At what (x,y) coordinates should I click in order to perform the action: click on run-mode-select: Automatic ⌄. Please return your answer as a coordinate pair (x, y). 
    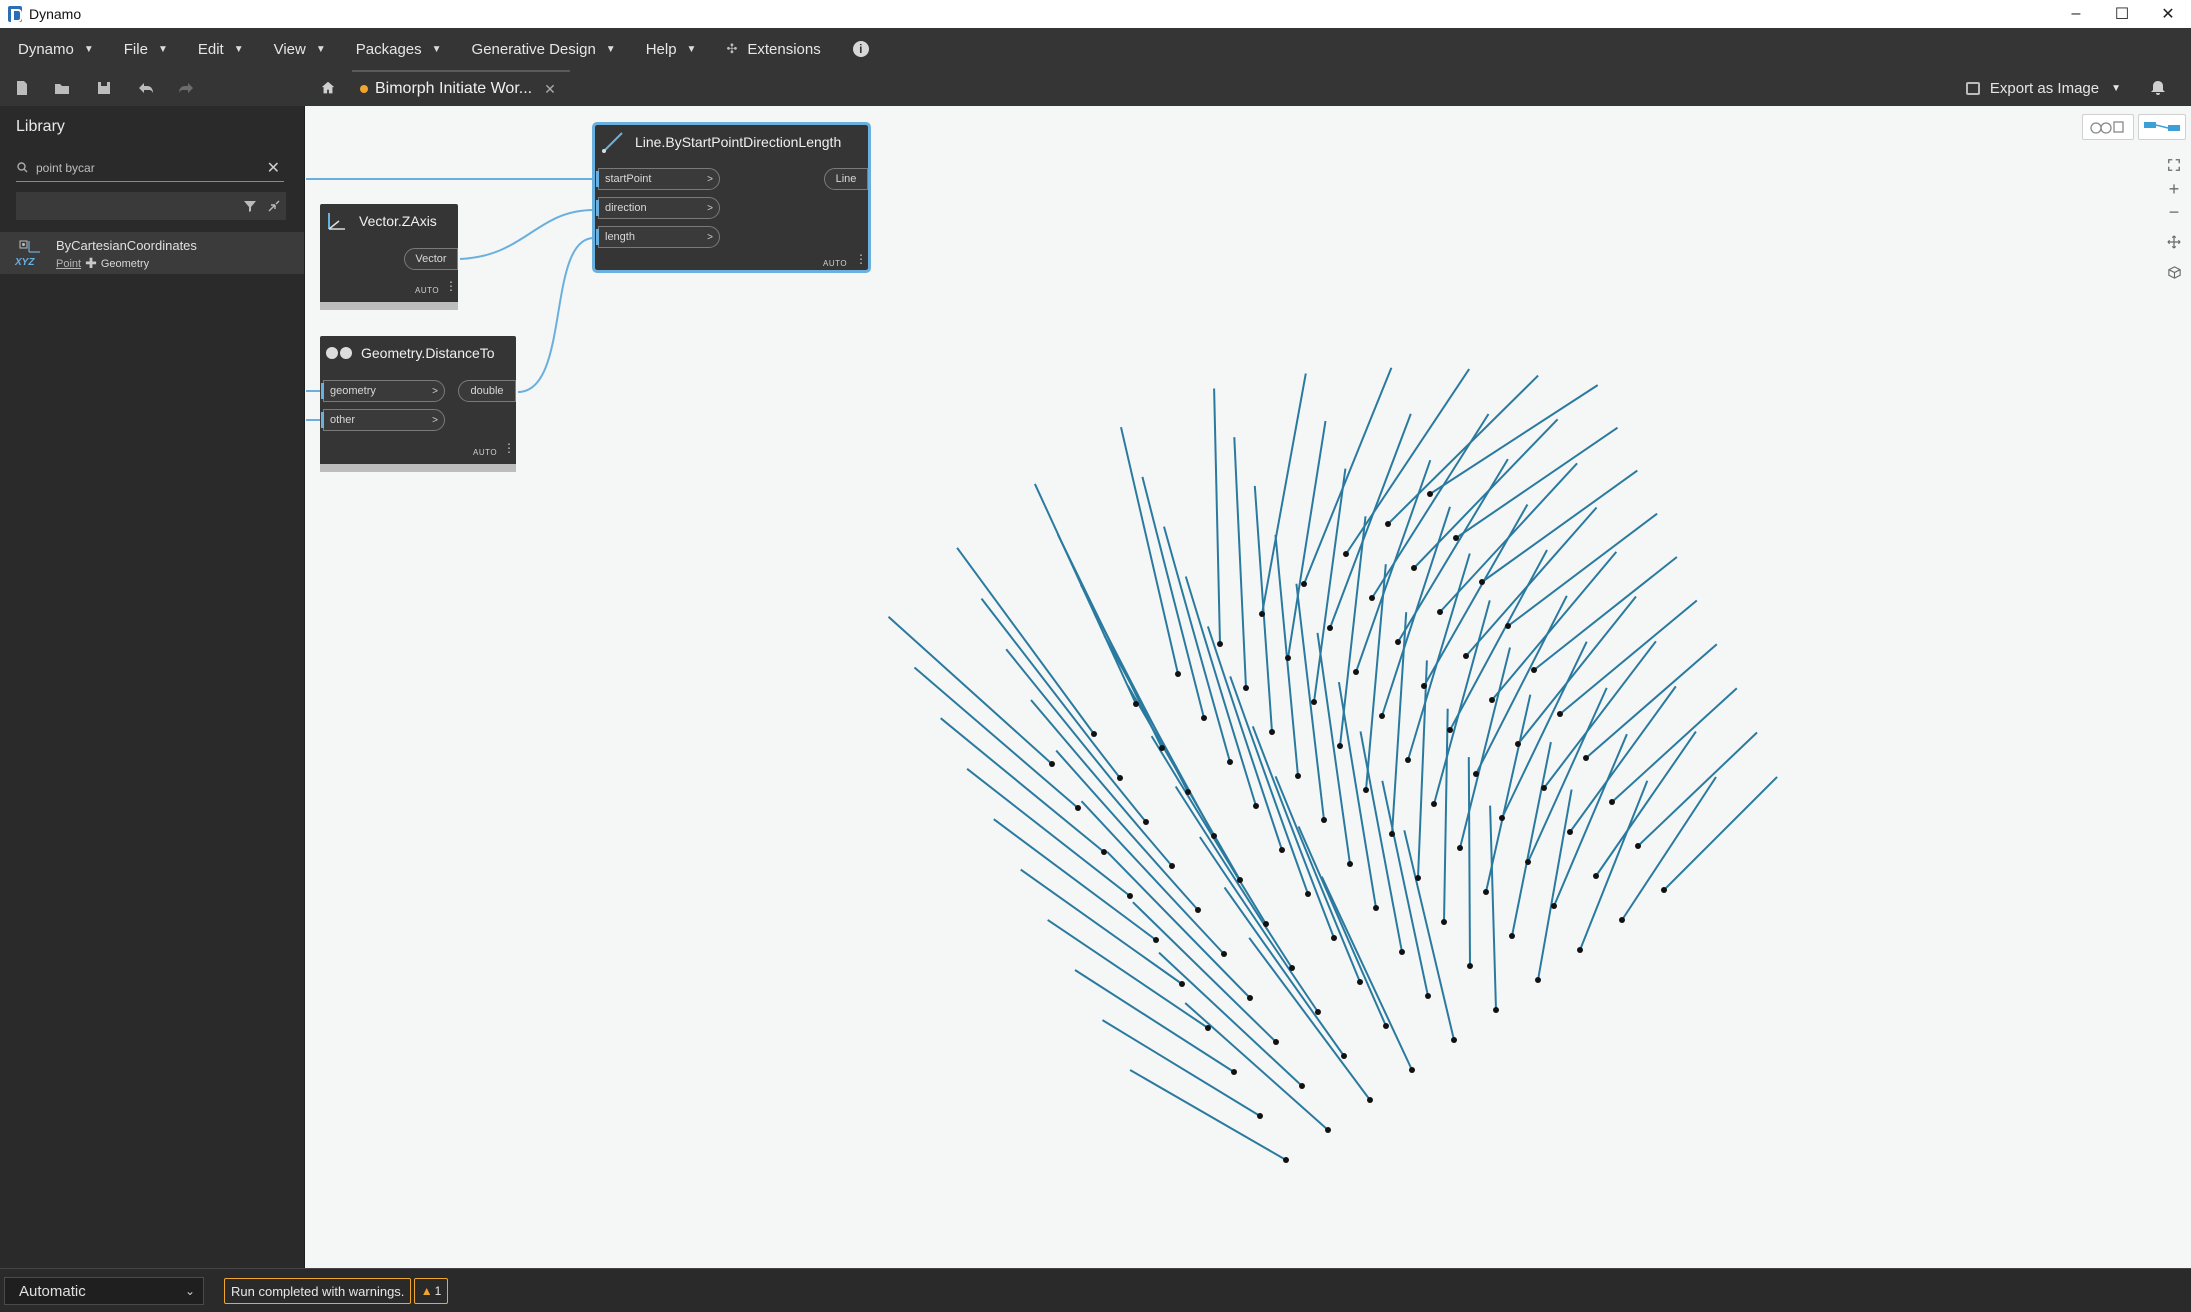
    Looking at the image, I should click on (104, 1291).